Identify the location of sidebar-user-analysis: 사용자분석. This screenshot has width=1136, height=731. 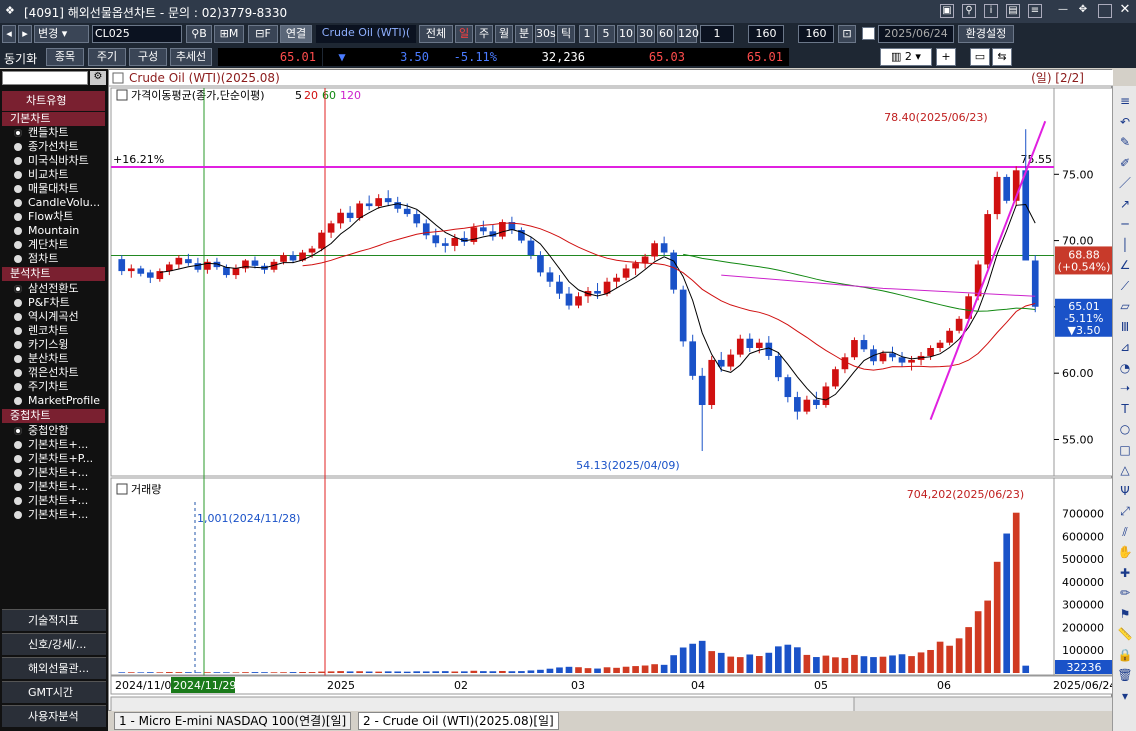
(54, 716).